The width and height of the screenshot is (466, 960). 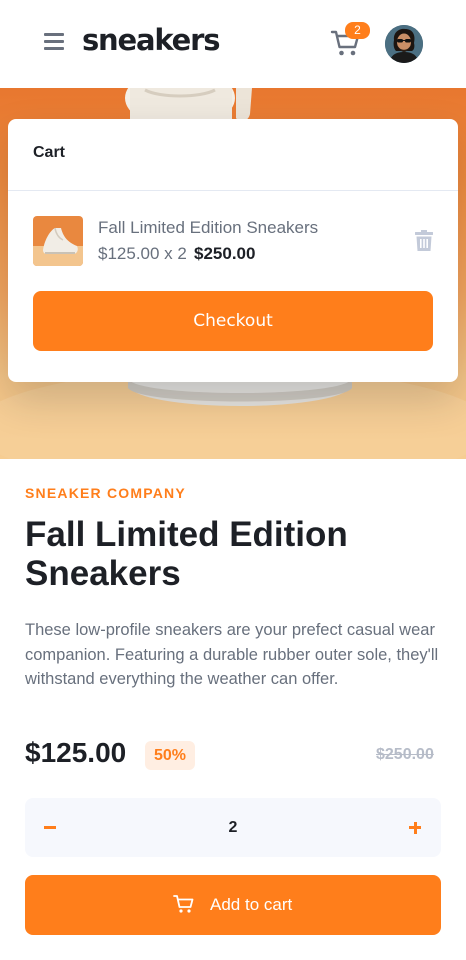 I want to click on add-to-cart-button: Add to cart, so click(x=233, y=905).